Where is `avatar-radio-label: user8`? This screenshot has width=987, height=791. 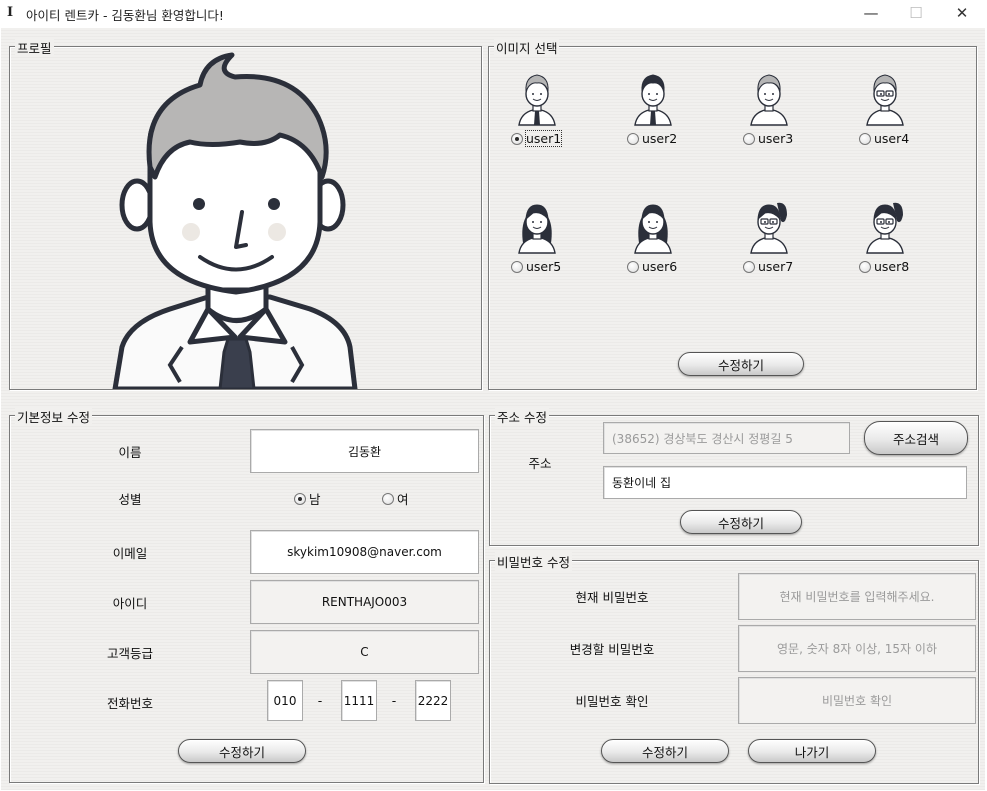
avatar-radio-label: user8 is located at coordinates (892, 266).